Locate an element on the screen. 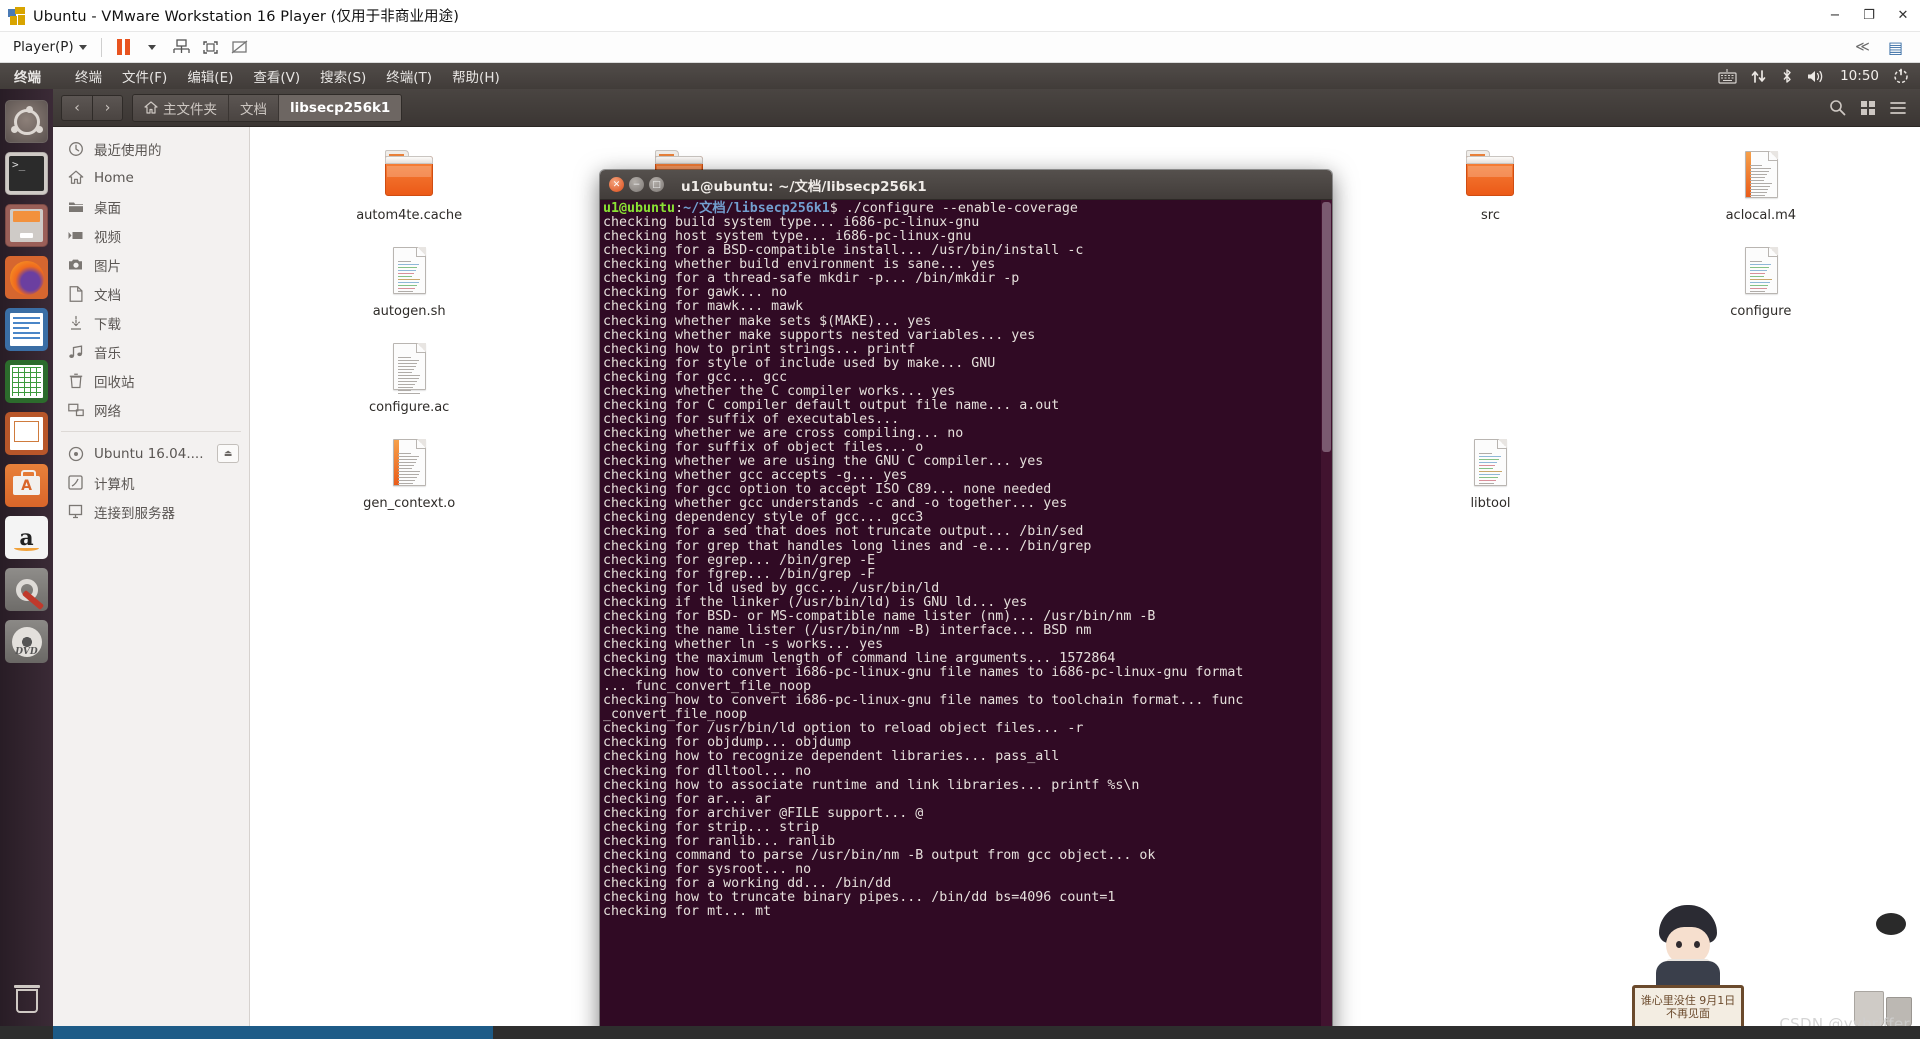  files-icon is located at coordinates (26, 225).